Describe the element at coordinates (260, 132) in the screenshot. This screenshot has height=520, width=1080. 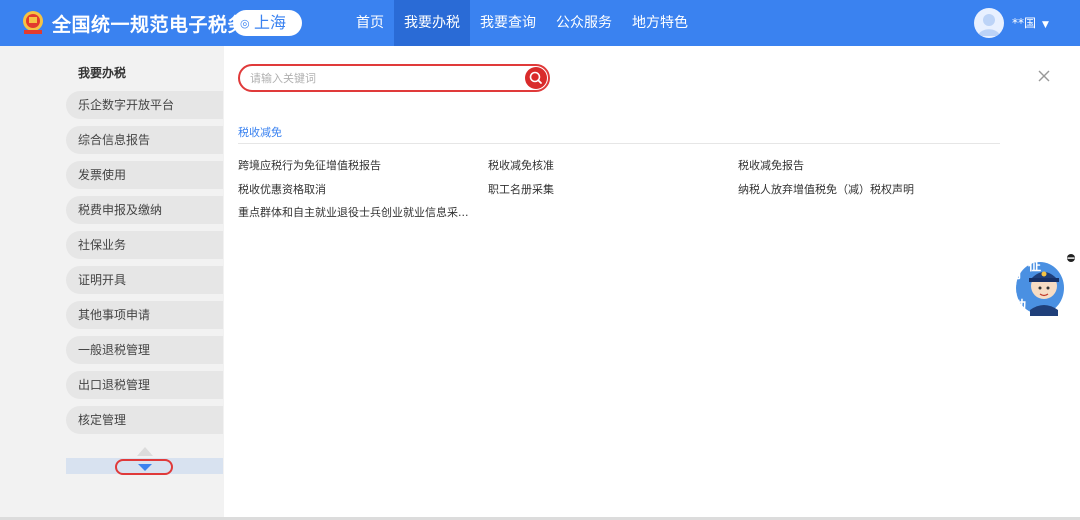
I see `section-title: 税收减免` at that location.